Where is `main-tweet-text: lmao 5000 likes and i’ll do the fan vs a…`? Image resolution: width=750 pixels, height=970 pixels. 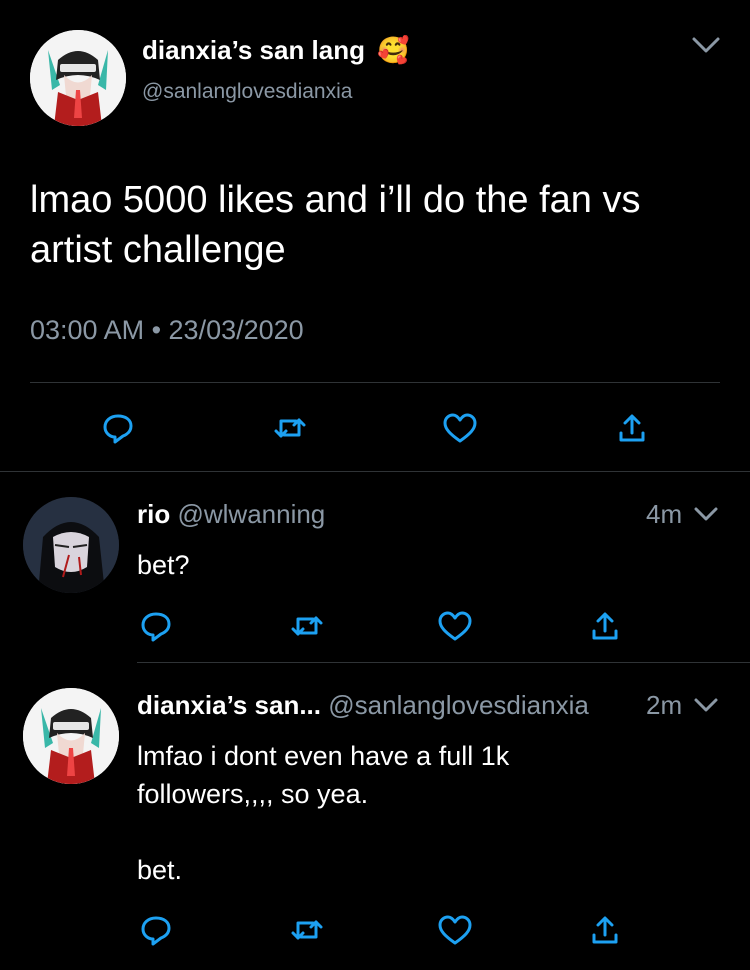
main-tweet-text: lmao 5000 likes and i’ll do the fan vs a… is located at coordinates (335, 225).